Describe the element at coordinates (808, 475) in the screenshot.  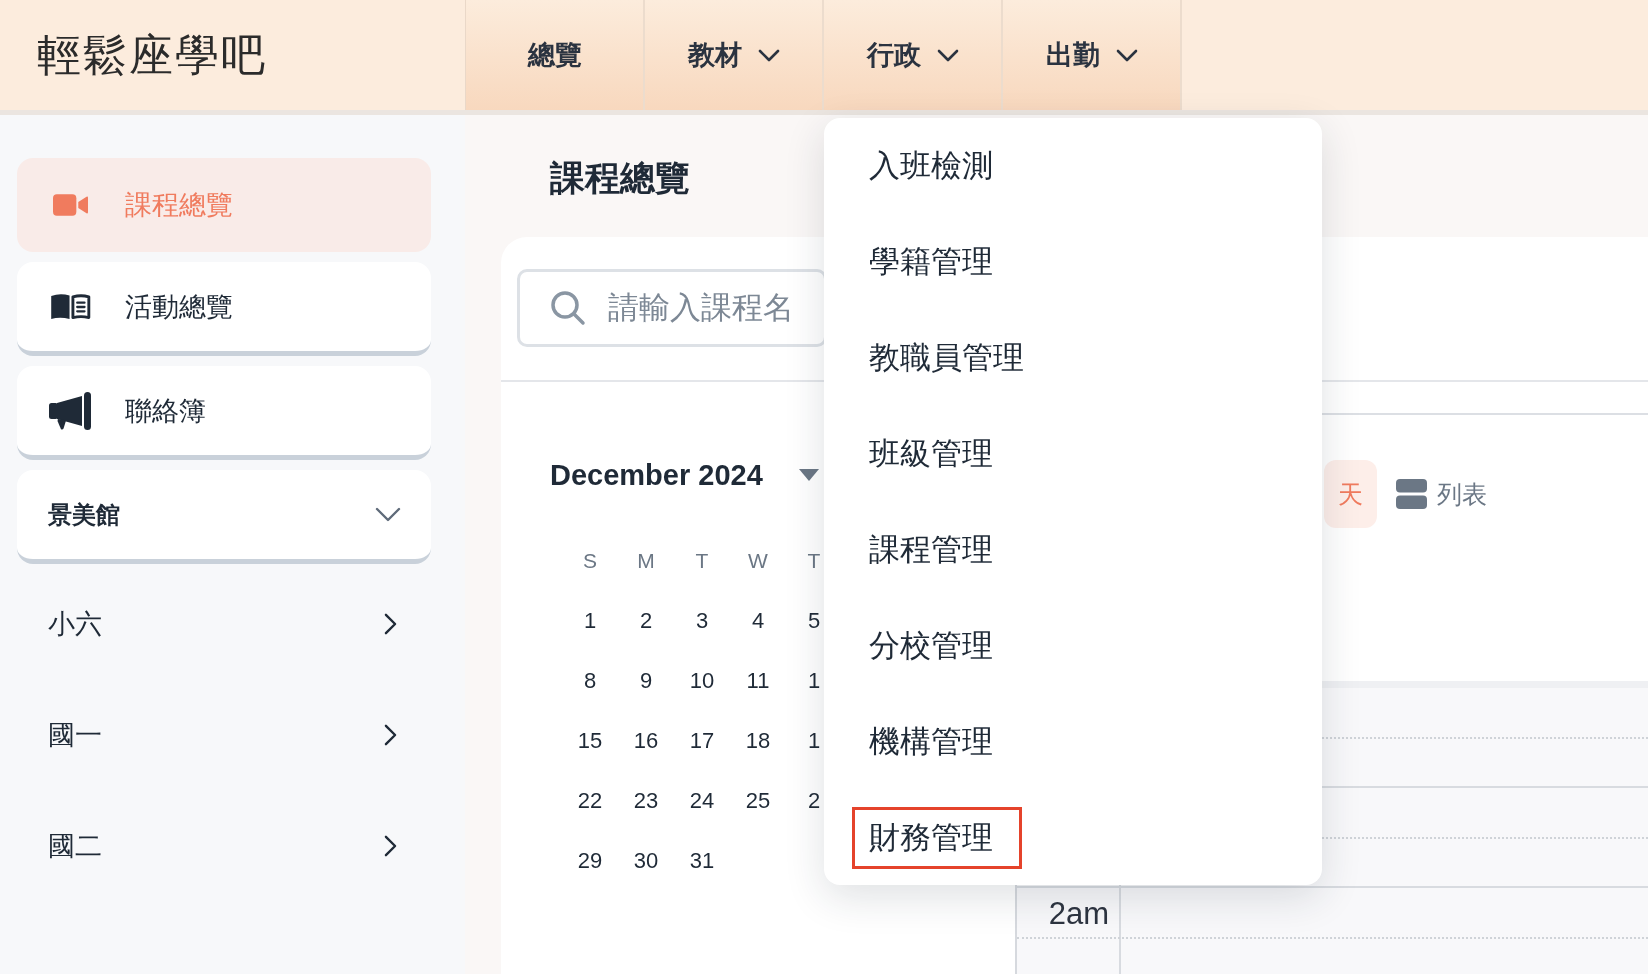
I see `caret-down-icon` at that location.